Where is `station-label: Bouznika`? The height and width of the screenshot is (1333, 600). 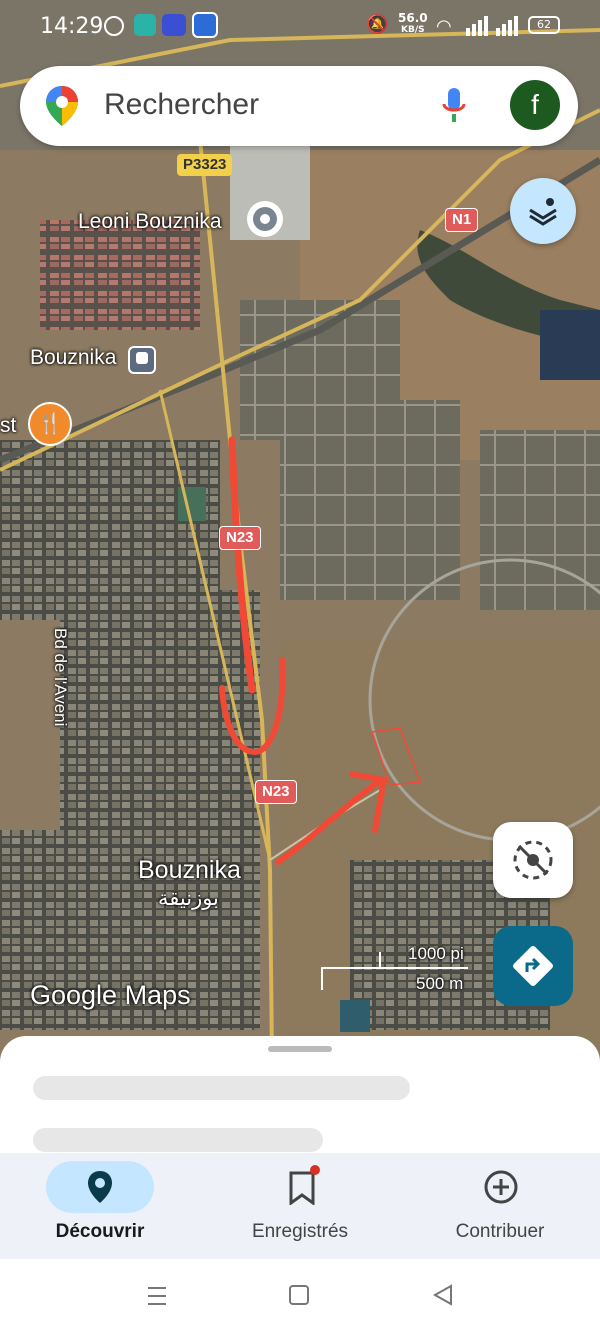 station-label: Bouznika is located at coordinates (73, 358).